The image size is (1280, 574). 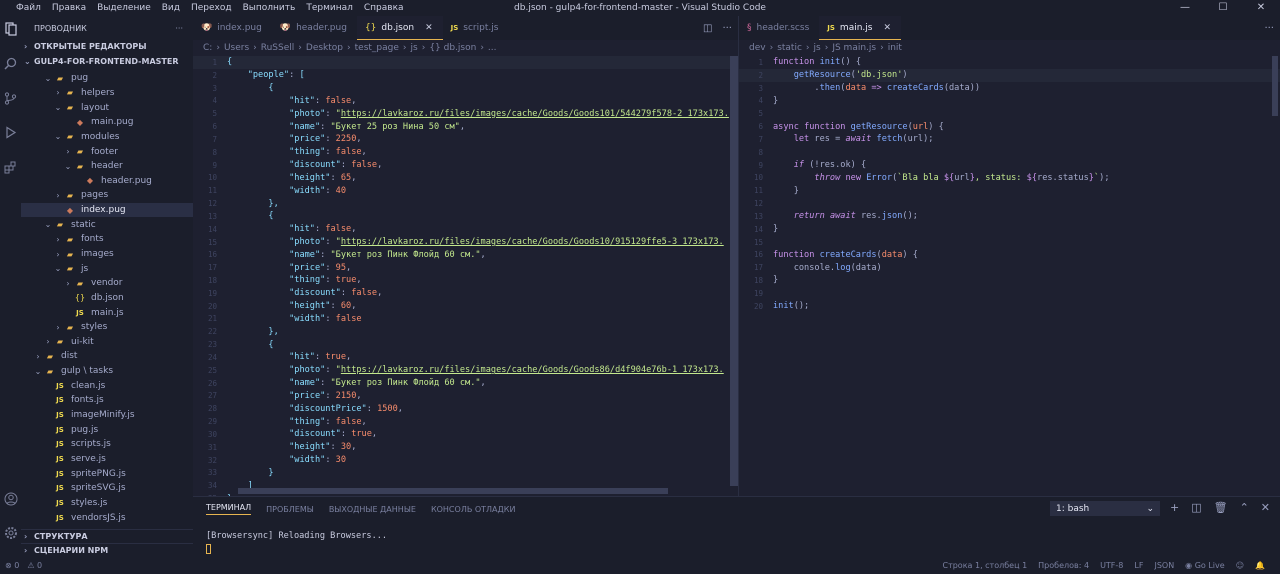 What do you see at coordinates (107, 61) in the screenshot?
I see `project-section: ⌄ GULP4-FOR-FRONTEND-MASTER` at bounding box center [107, 61].